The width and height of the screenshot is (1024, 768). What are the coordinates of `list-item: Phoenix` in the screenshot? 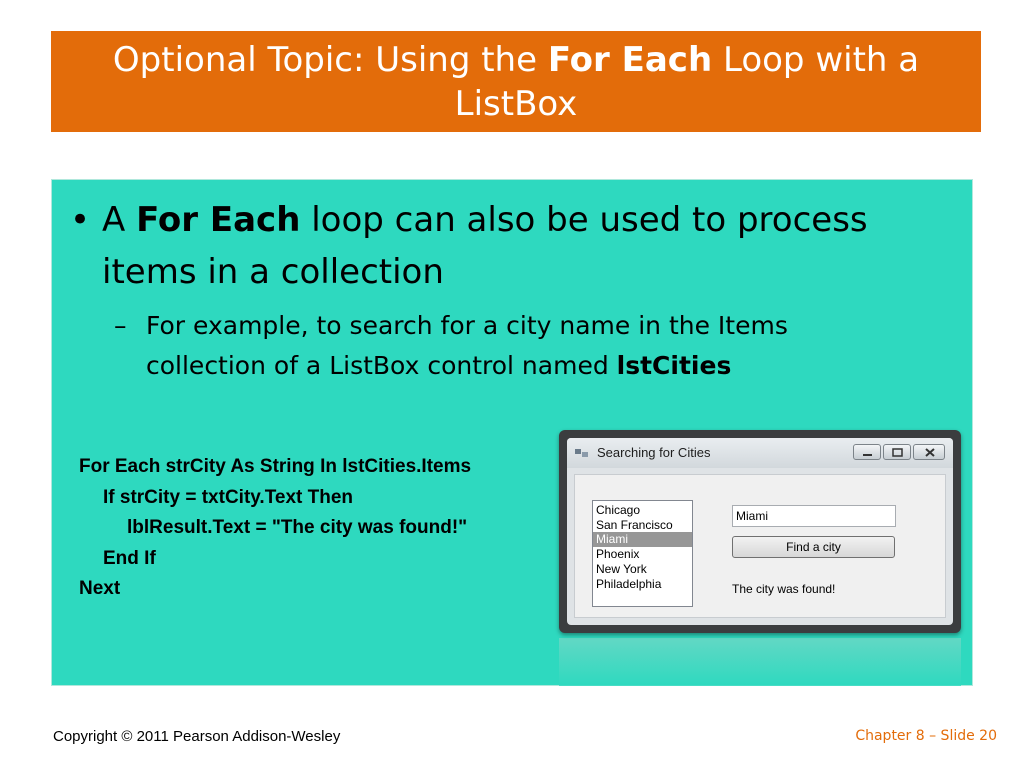 It's located at (642, 554).